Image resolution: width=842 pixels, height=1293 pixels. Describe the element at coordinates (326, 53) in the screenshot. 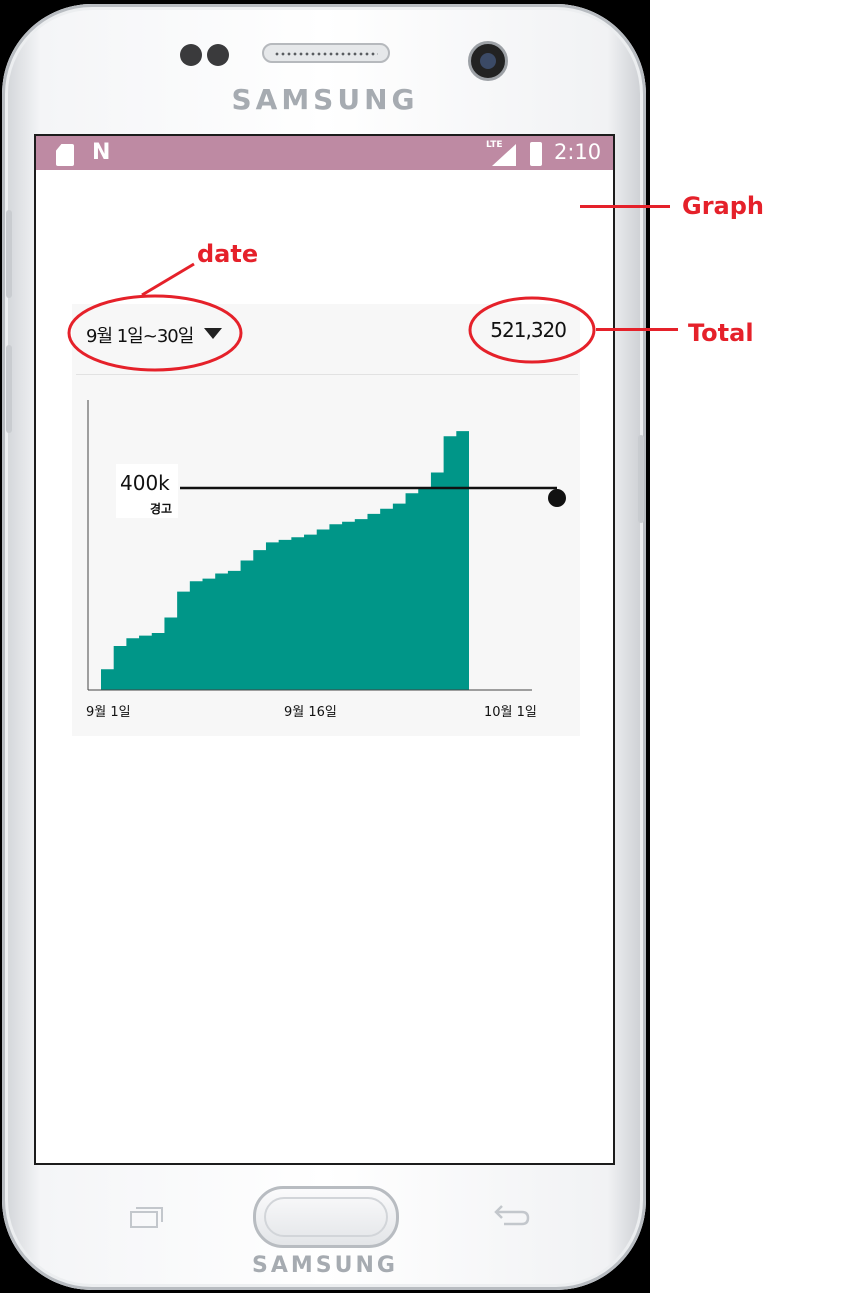

I see `earpiece-speaker` at that location.